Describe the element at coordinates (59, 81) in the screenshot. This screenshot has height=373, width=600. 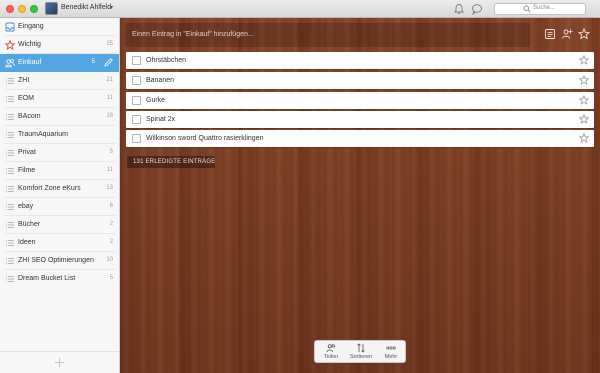
I see `sidebar-item-zhi: ZHI 21` at that location.